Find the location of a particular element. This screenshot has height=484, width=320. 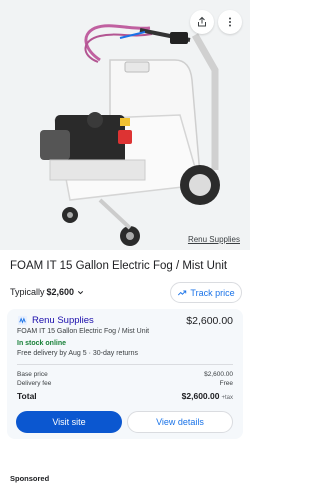

offer-price: $2,600.00 is located at coordinates (209, 321).